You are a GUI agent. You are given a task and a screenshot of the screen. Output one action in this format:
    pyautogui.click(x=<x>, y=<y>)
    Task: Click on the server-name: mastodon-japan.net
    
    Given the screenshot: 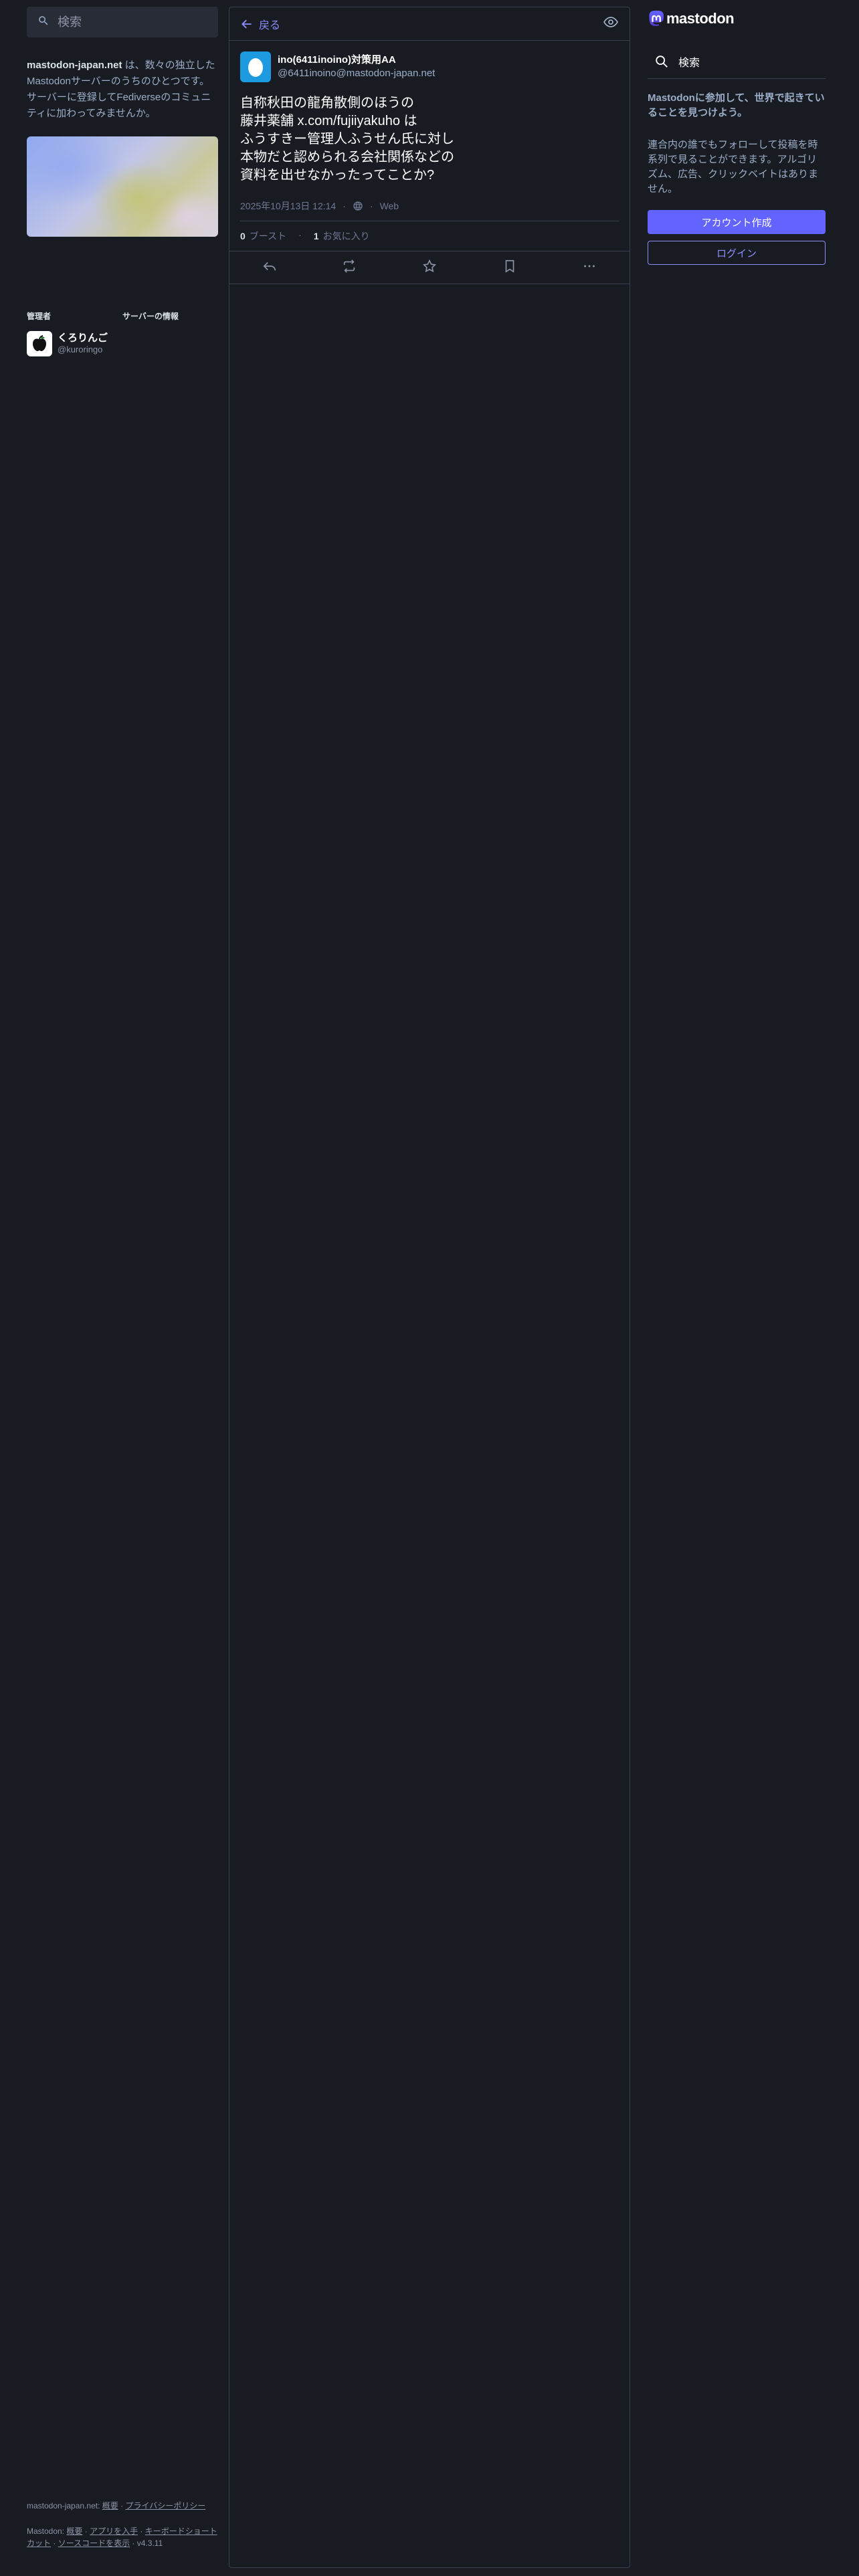 What is the action you would take?
    pyautogui.click(x=74, y=65)
    